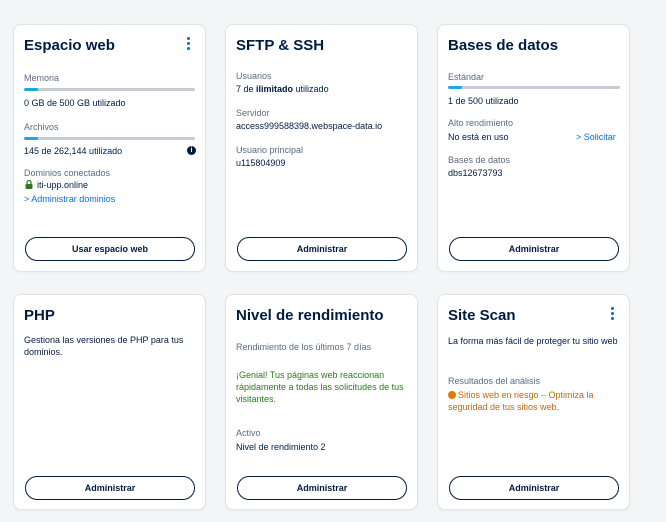  Describe the element at coordinates (481, 123) in the screenshot. I see `alto-rendimiento-label: Alto rendimiento` at that location.